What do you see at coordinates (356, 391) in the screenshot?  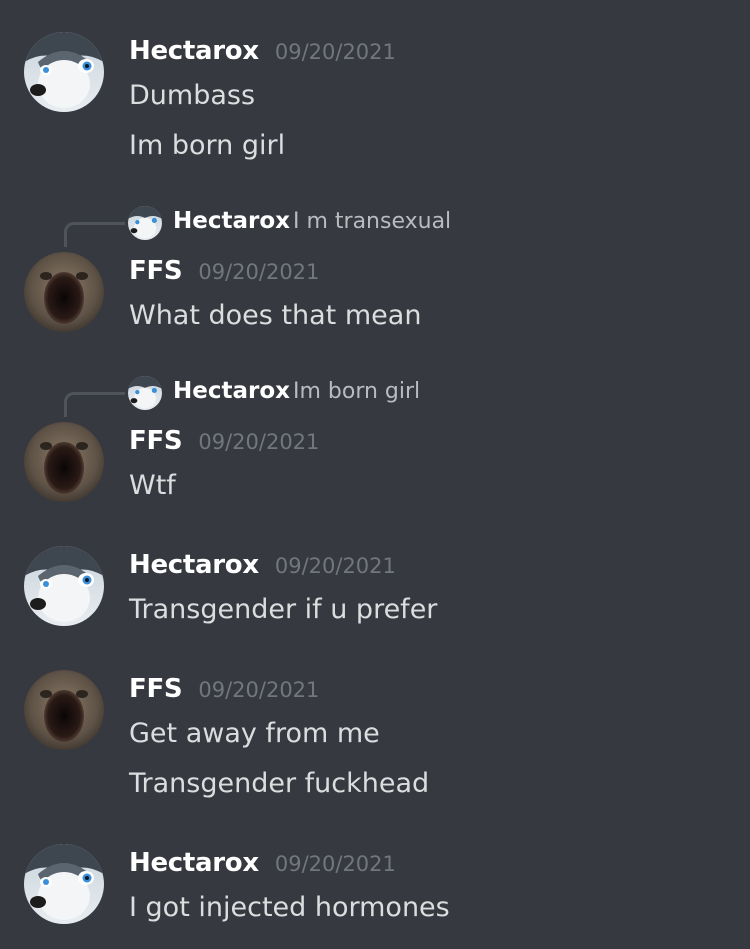 I see `reply-excerpt: Im born girl` at bounding box center [356, 391].